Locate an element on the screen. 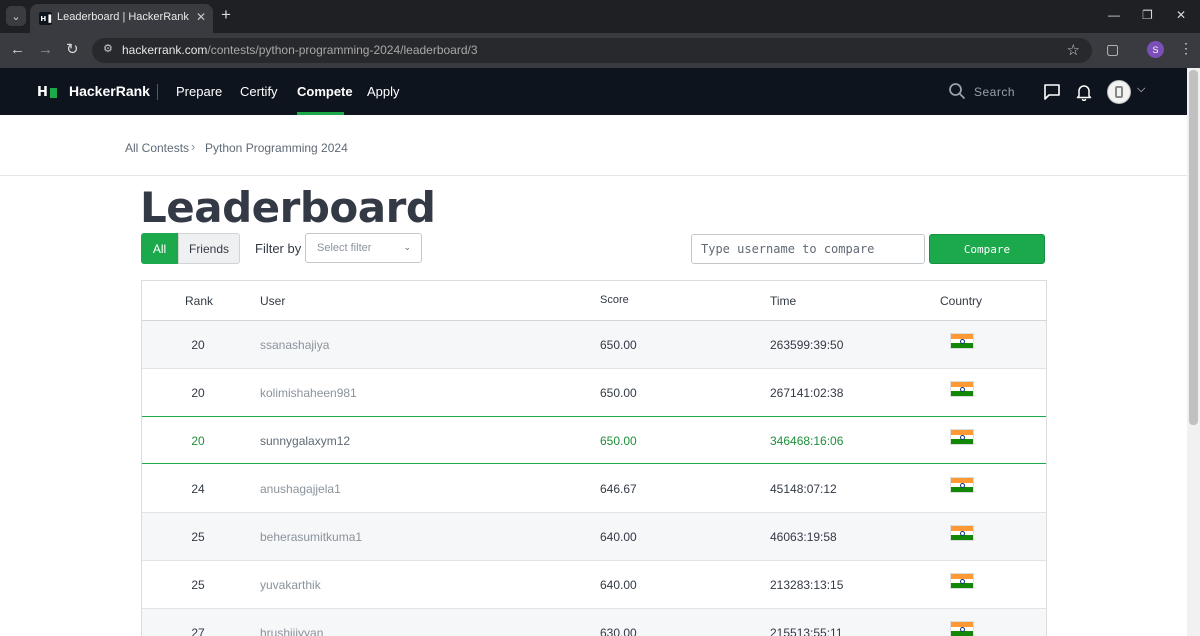  row-score: 630.00 is located at coordinates (618, 631).